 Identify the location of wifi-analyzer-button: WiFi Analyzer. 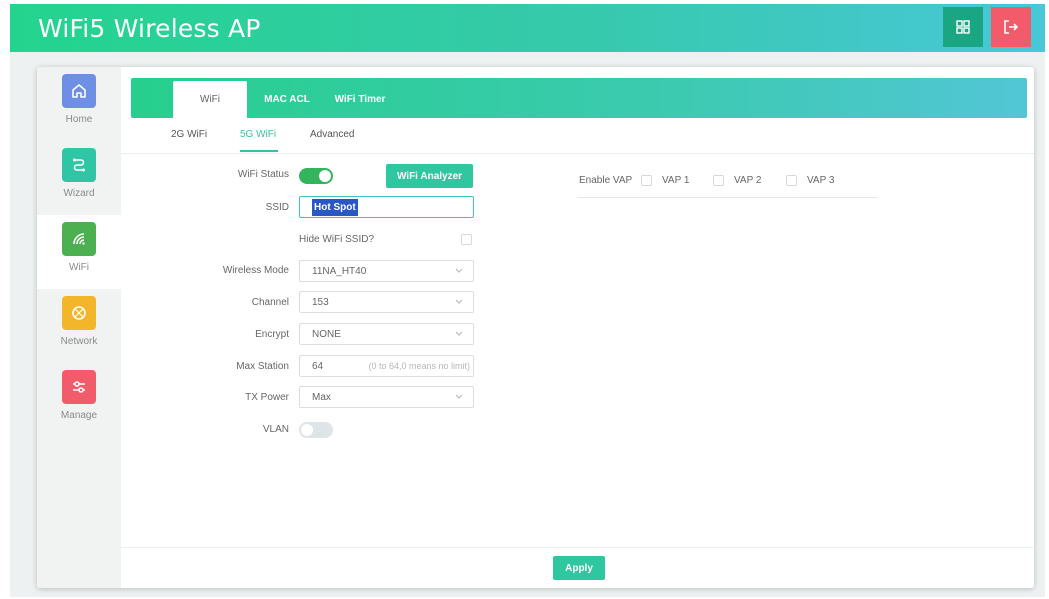
(429, 176).